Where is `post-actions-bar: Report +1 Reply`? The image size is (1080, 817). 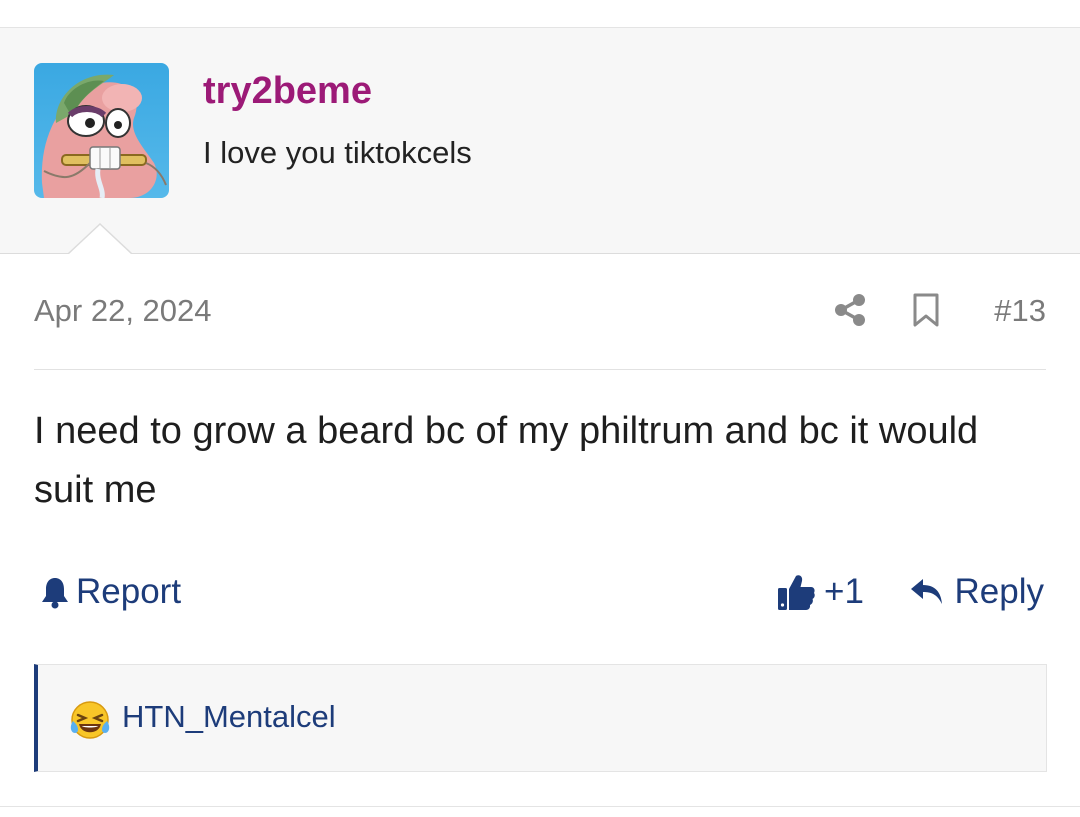
post-actions-bar: Report +1 Reply is located at coordinates (540, 593).